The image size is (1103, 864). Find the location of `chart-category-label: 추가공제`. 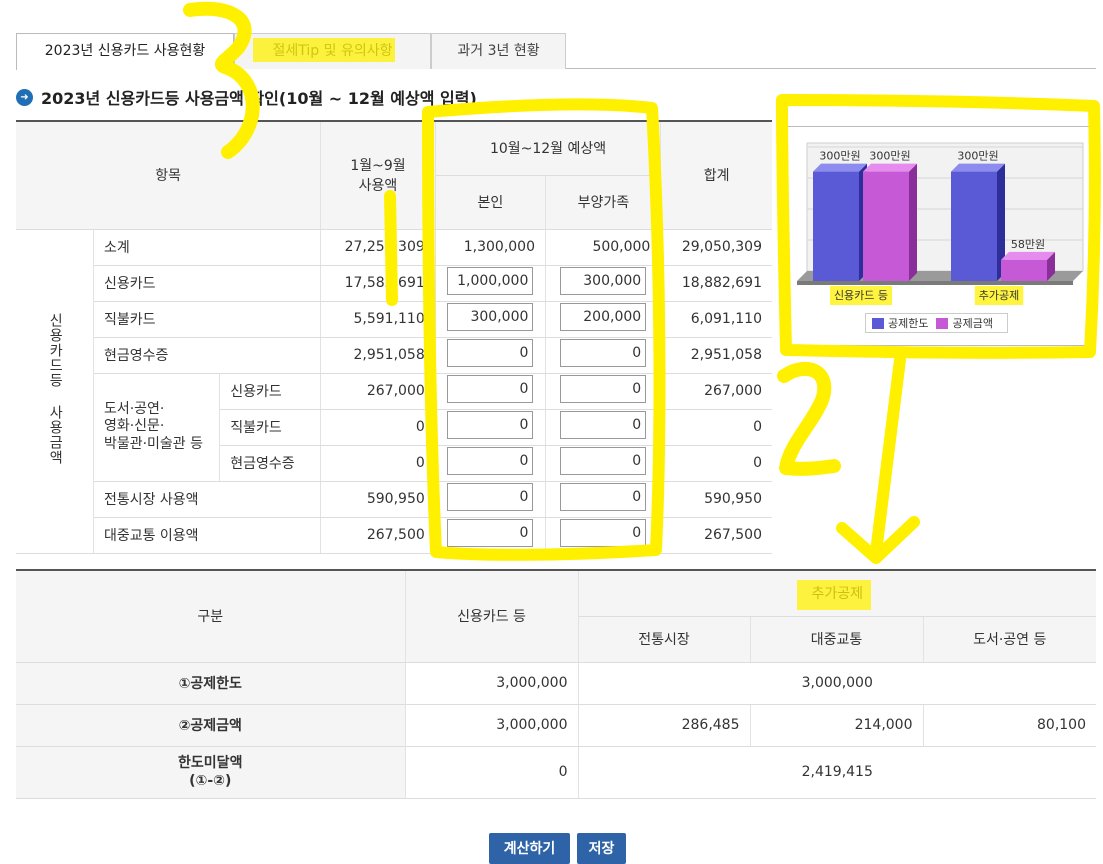

chart-category-label: 추가공제 is located at coordinates (999, 295).